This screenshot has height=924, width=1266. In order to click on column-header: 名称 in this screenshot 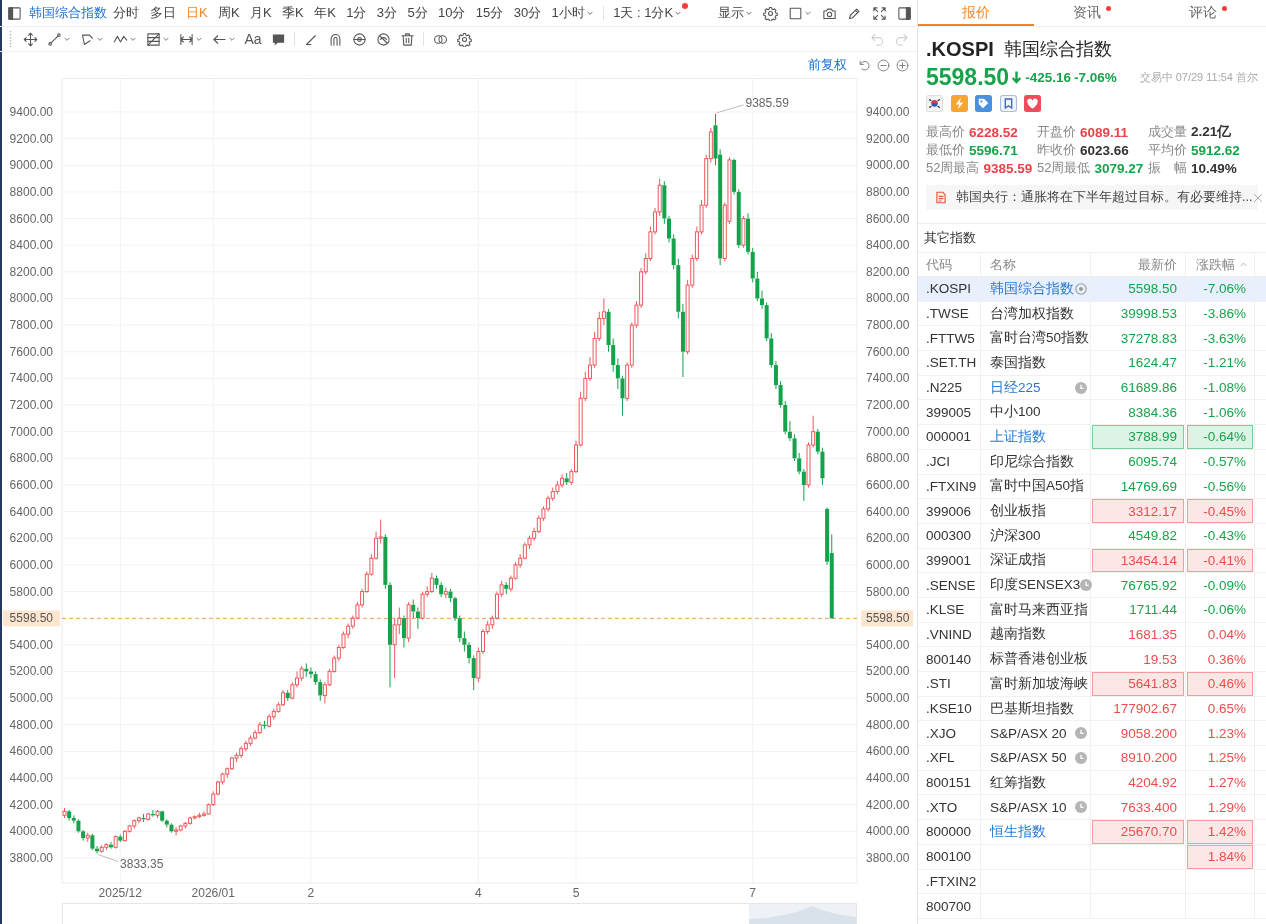, I will do `click(1036, 264)`.